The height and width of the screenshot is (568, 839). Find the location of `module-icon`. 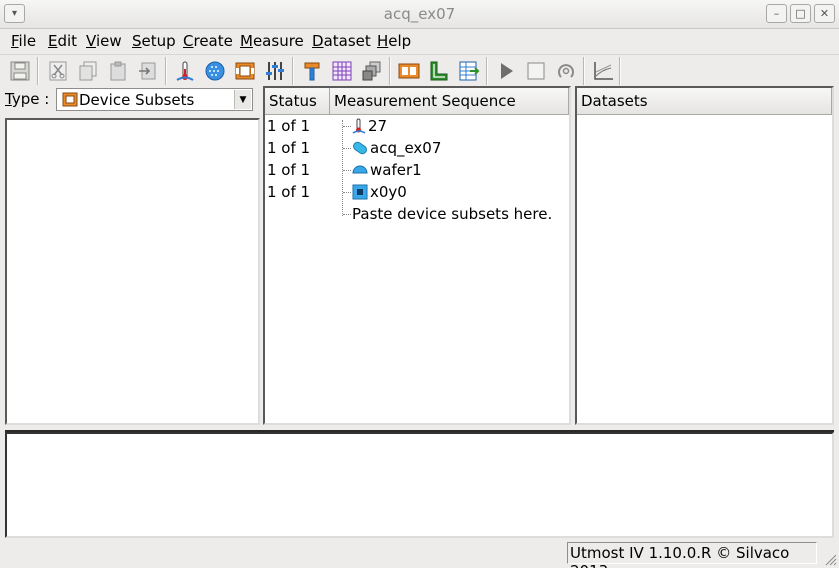

module-icon is located at coordinates (409, 71).